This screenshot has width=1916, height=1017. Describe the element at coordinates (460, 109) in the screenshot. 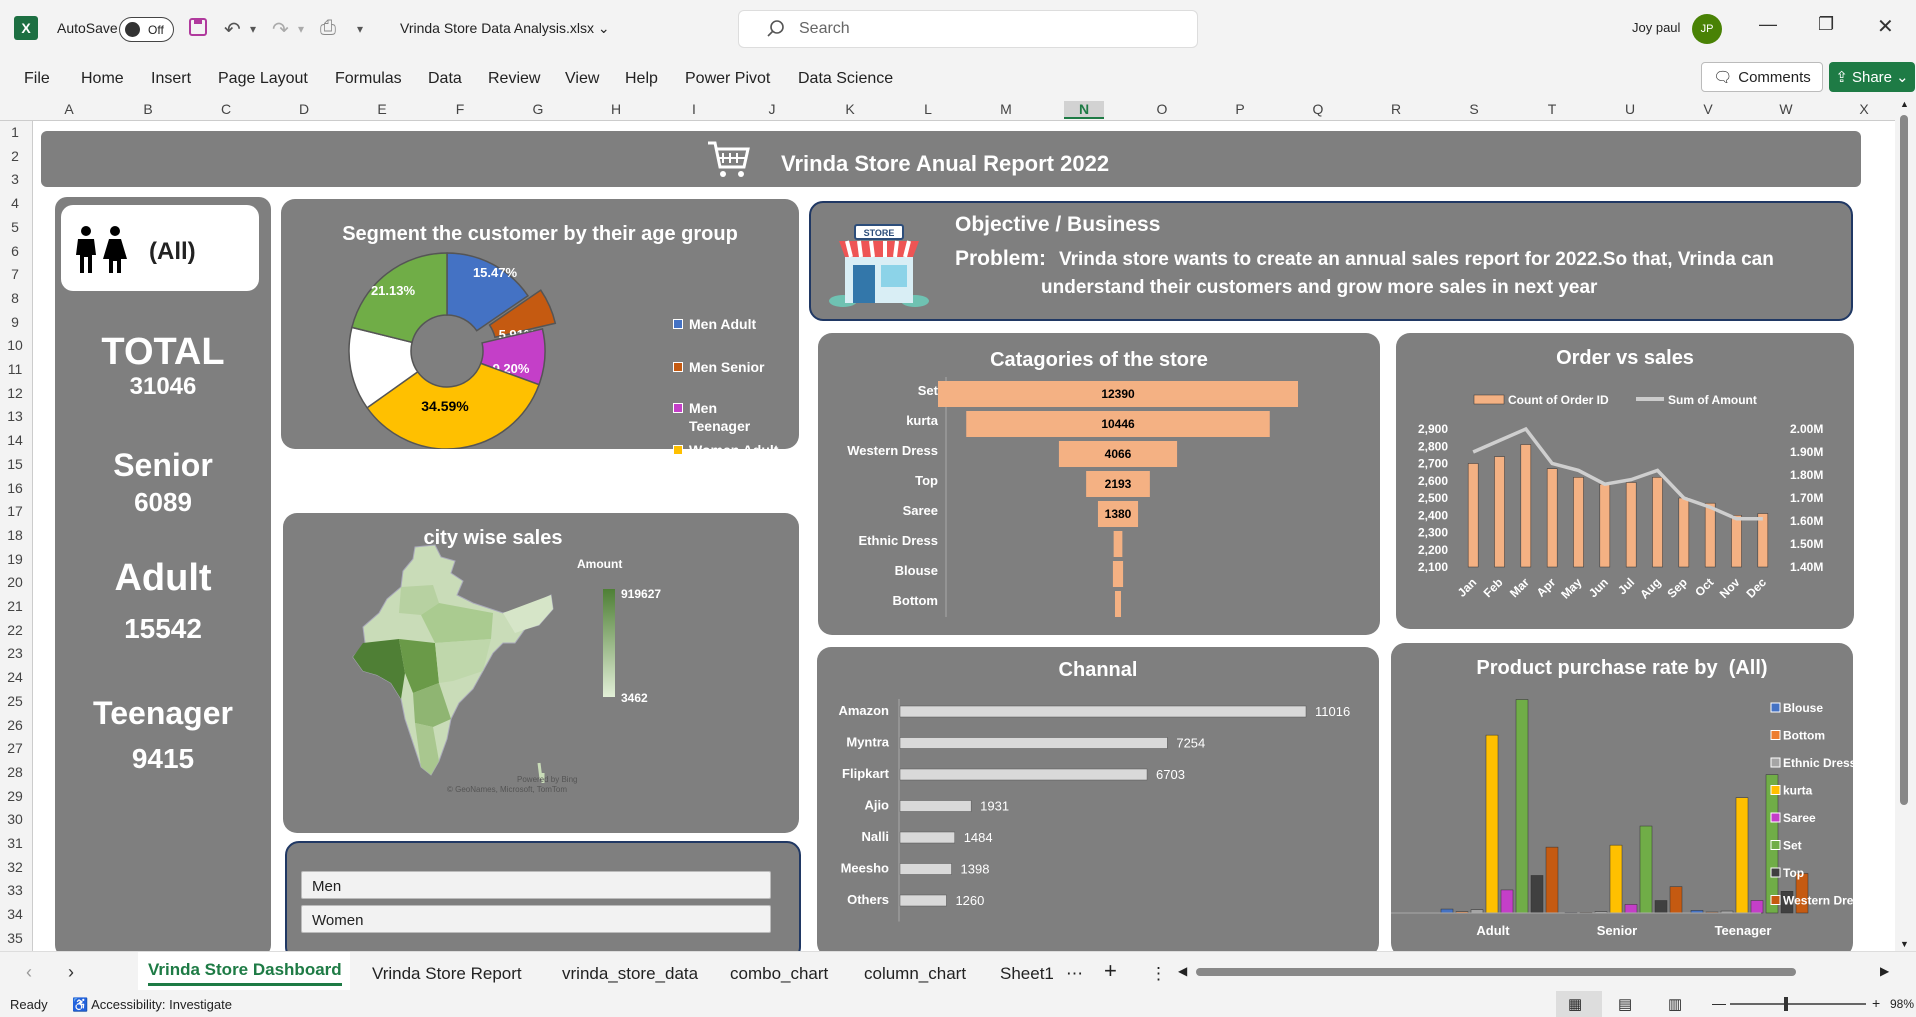

I see `column-header-f: F` at that location.